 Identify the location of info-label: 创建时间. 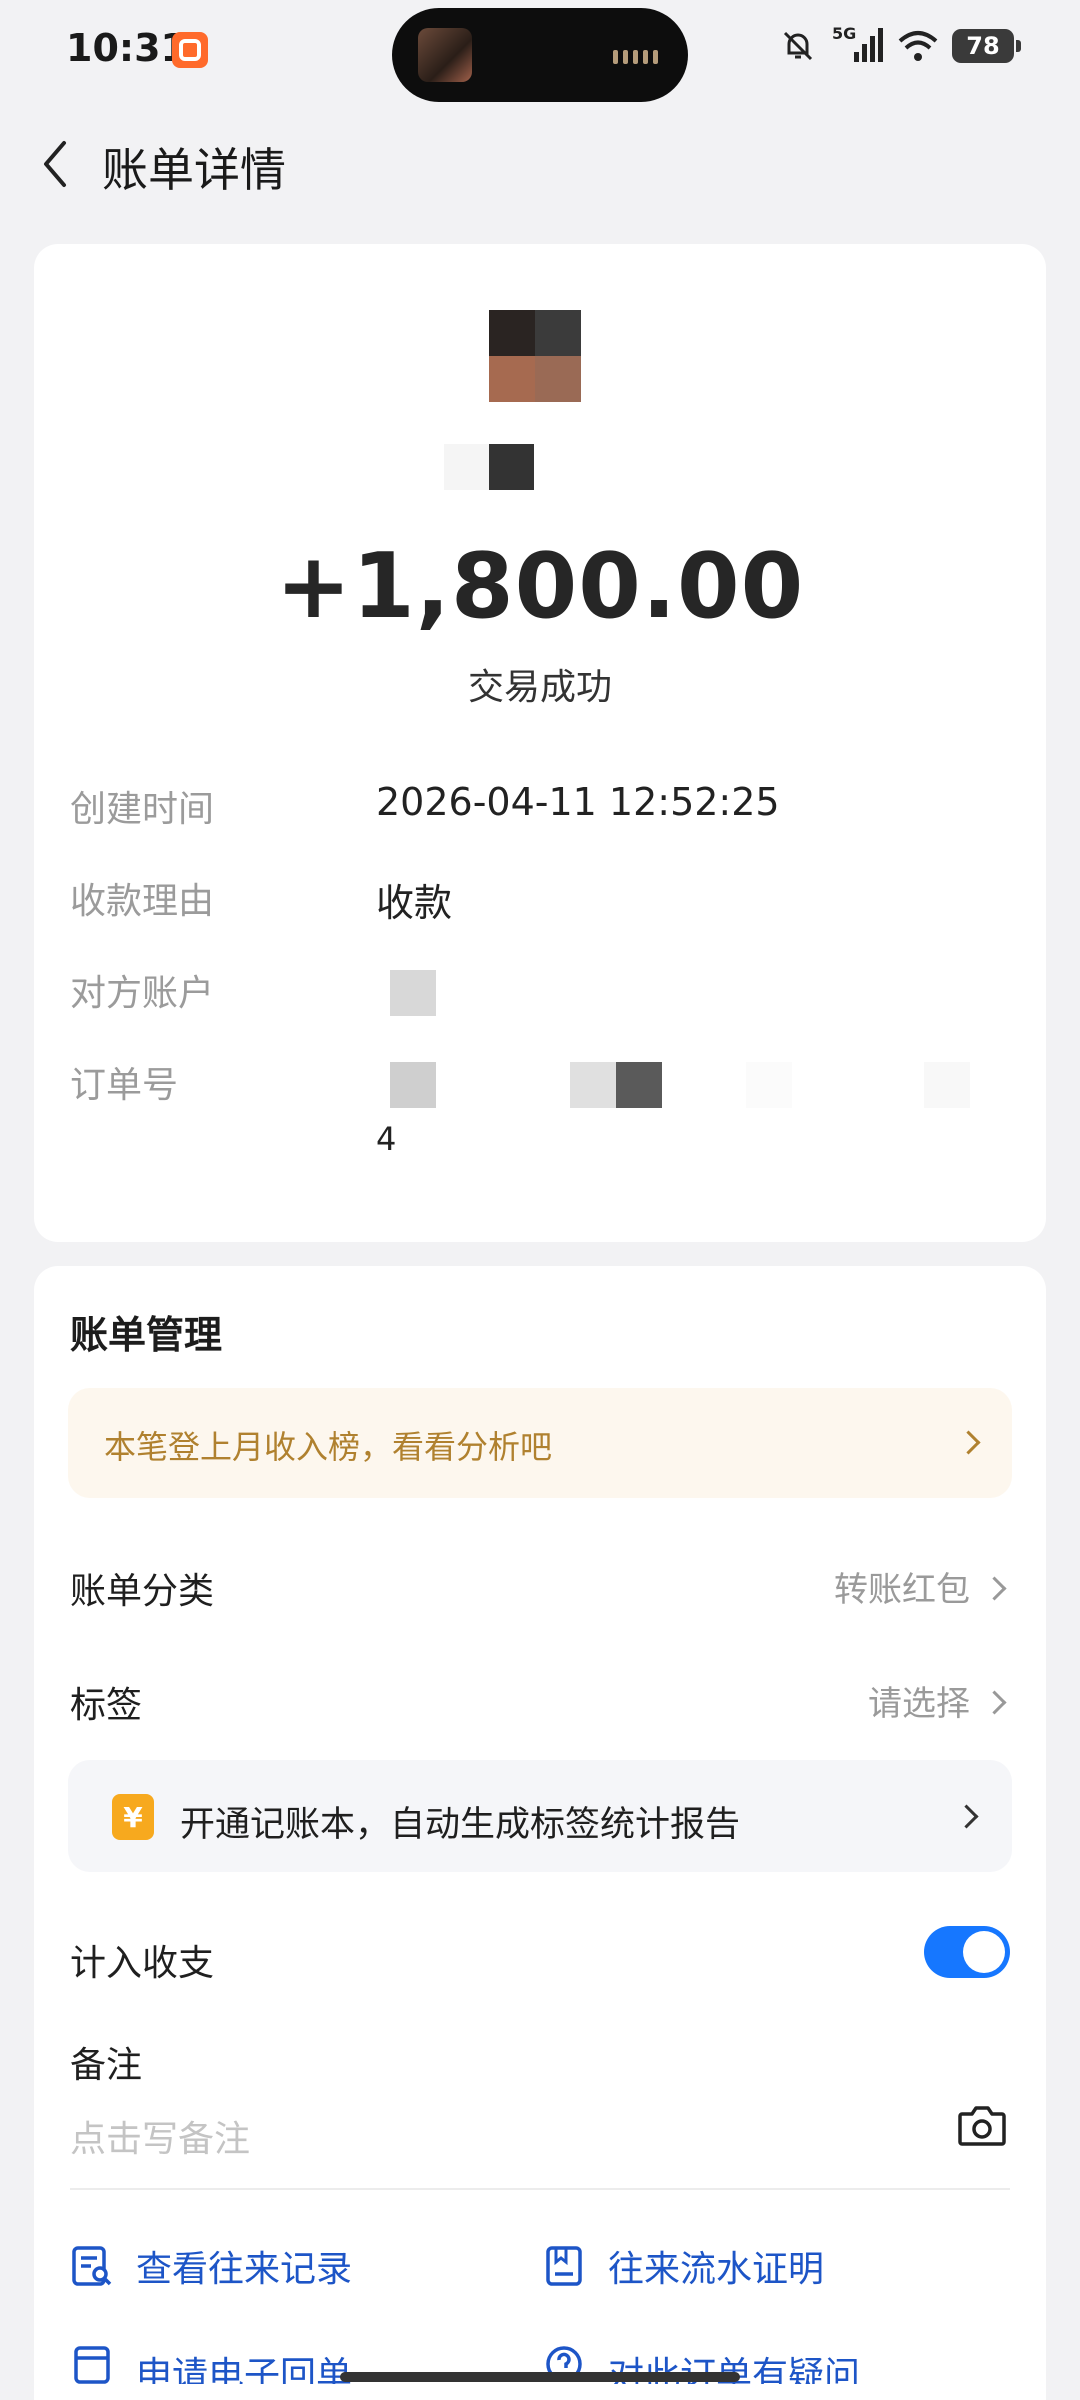
(142, 809).